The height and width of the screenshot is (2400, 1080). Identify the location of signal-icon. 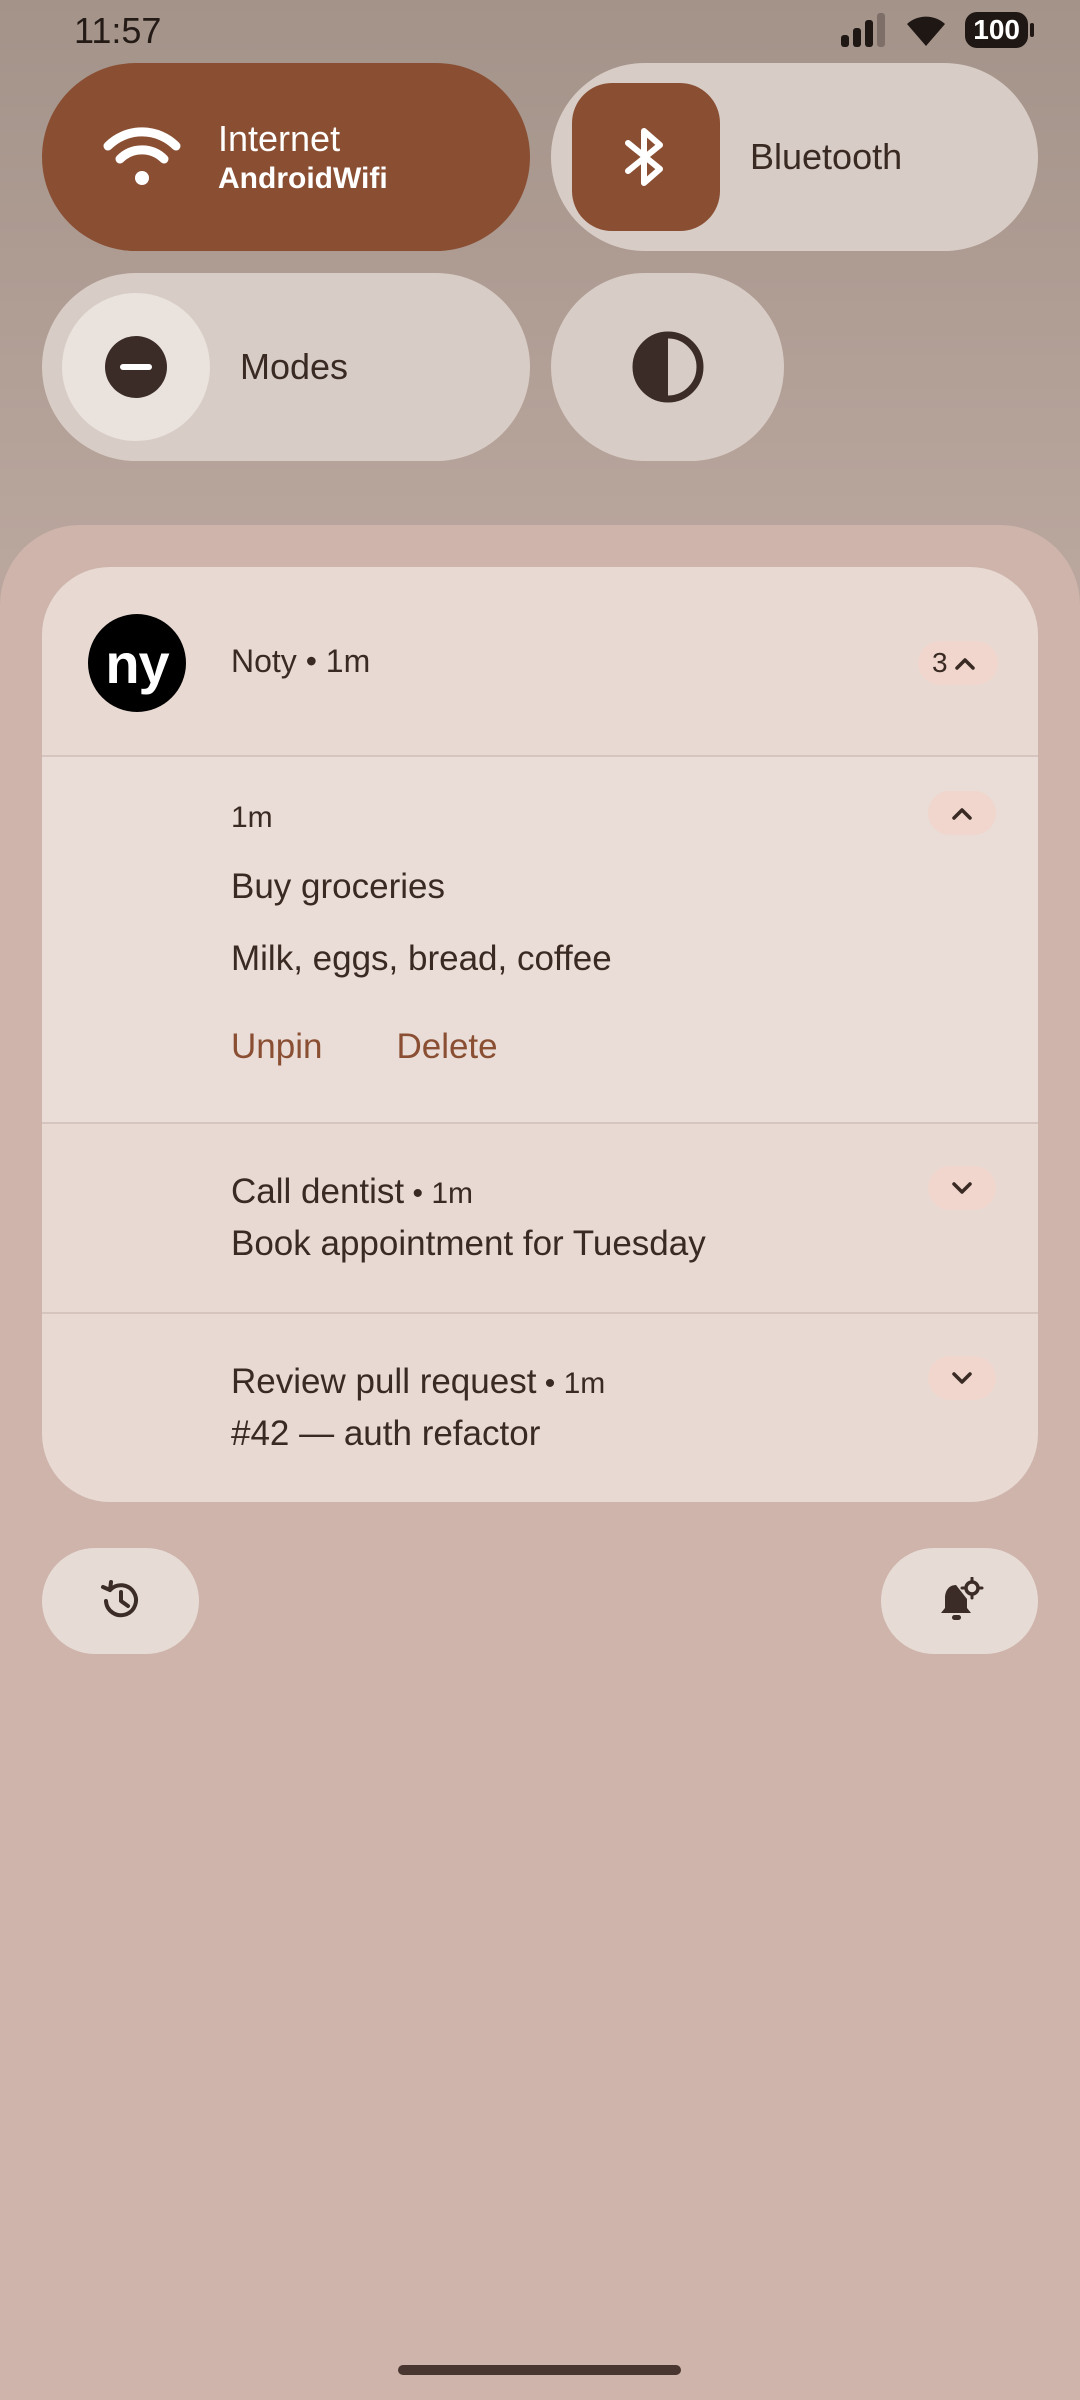
(863, 30).